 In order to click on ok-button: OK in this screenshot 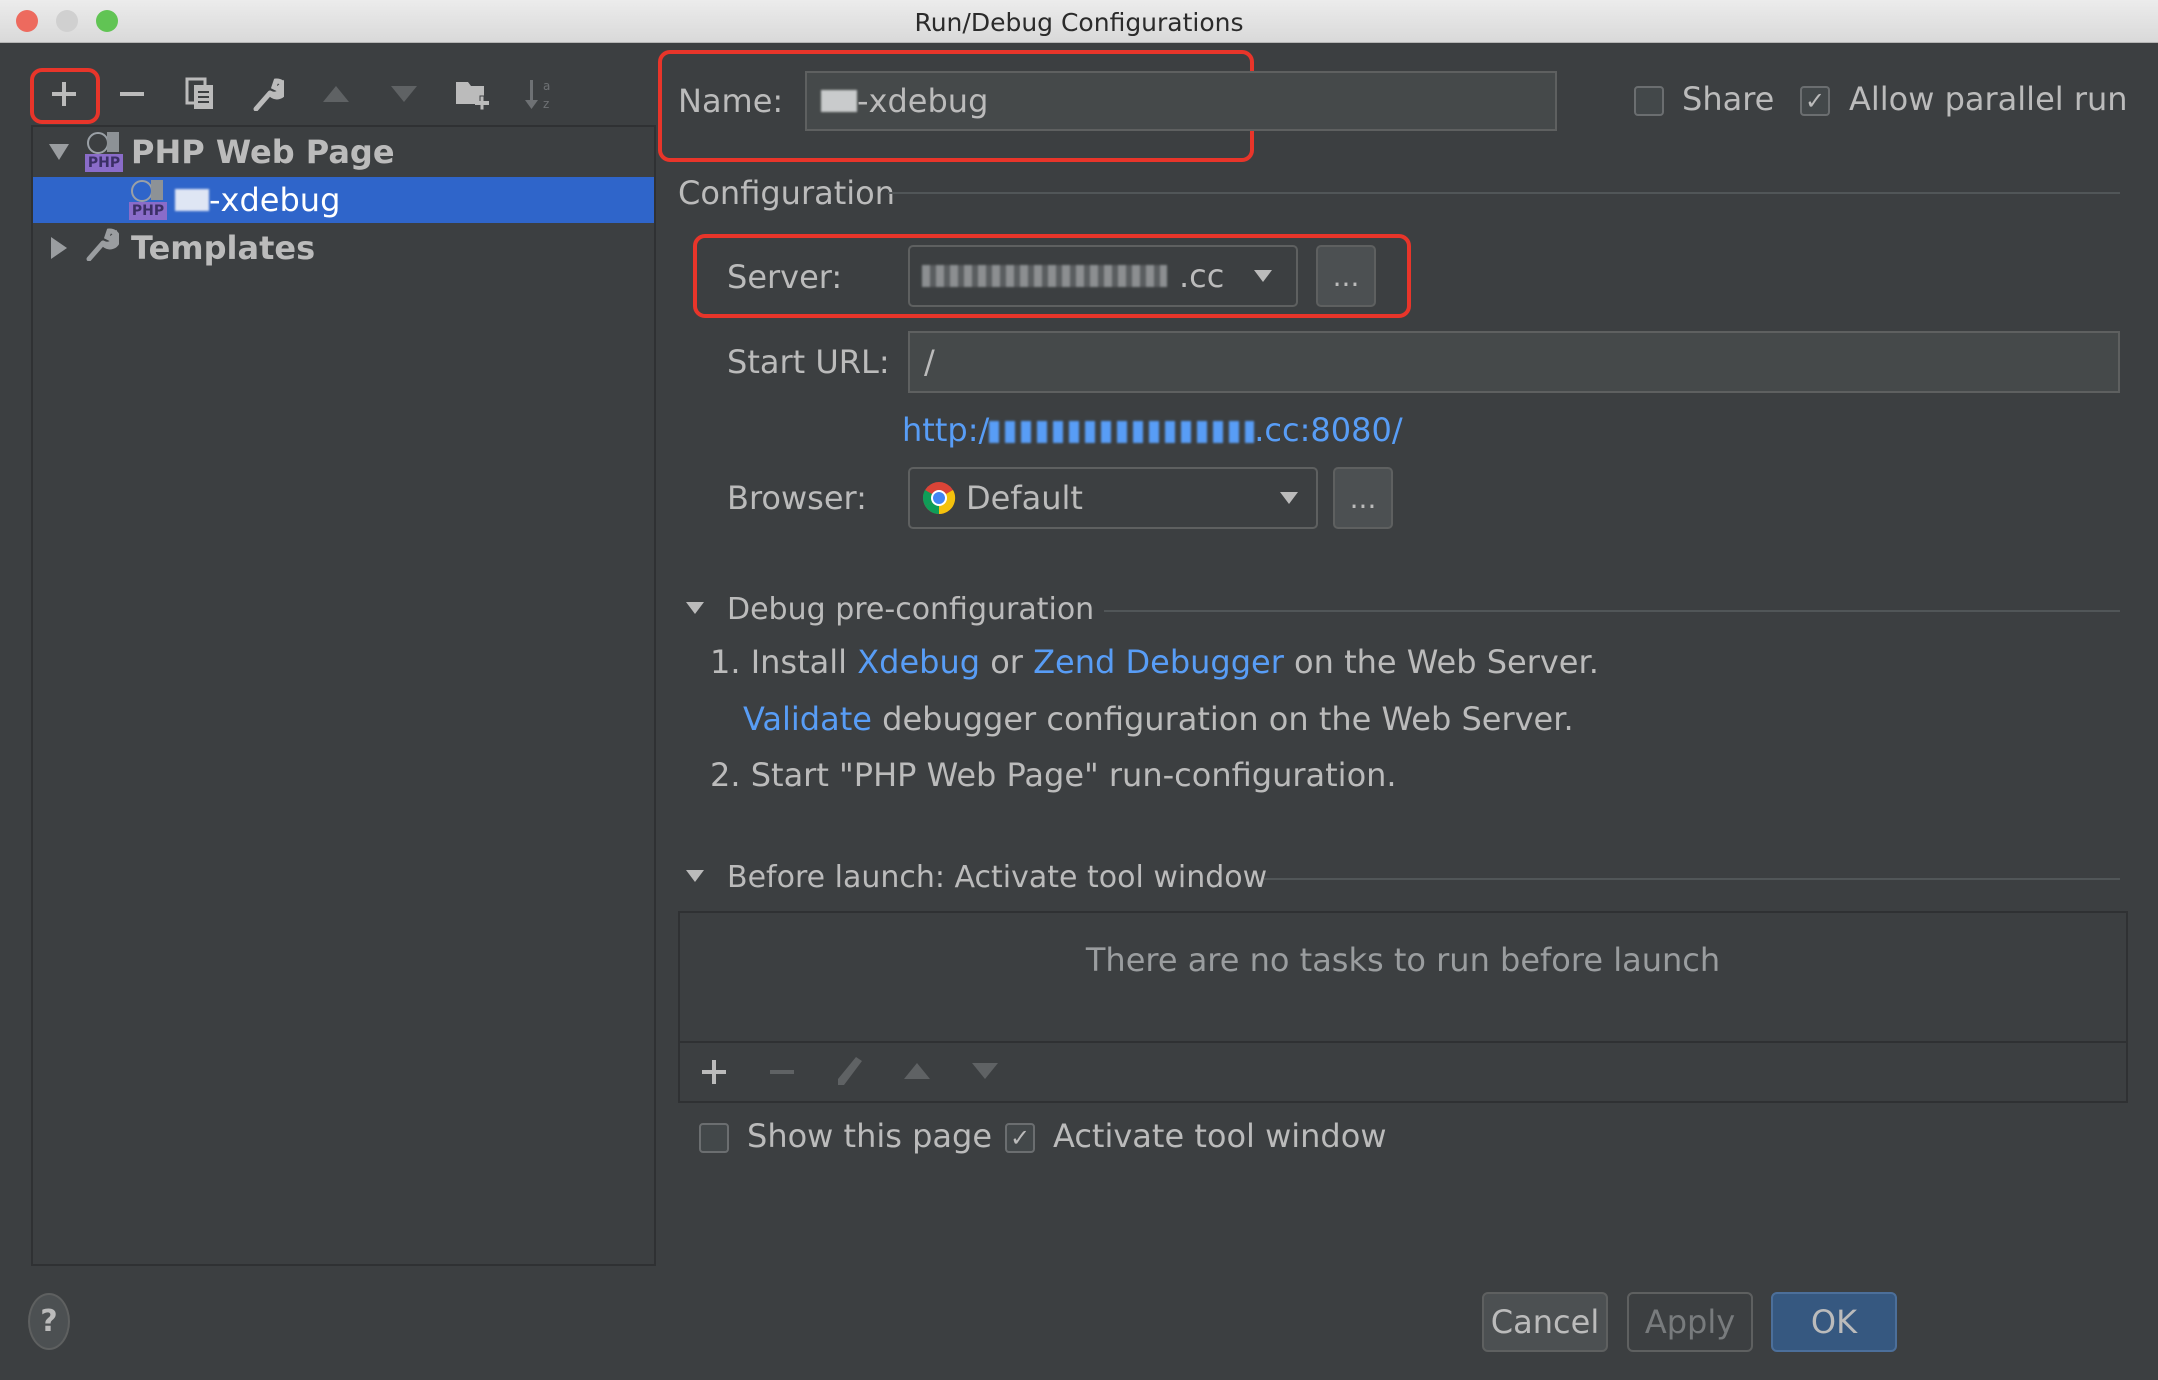, I will do `click(1834, 1322)`.